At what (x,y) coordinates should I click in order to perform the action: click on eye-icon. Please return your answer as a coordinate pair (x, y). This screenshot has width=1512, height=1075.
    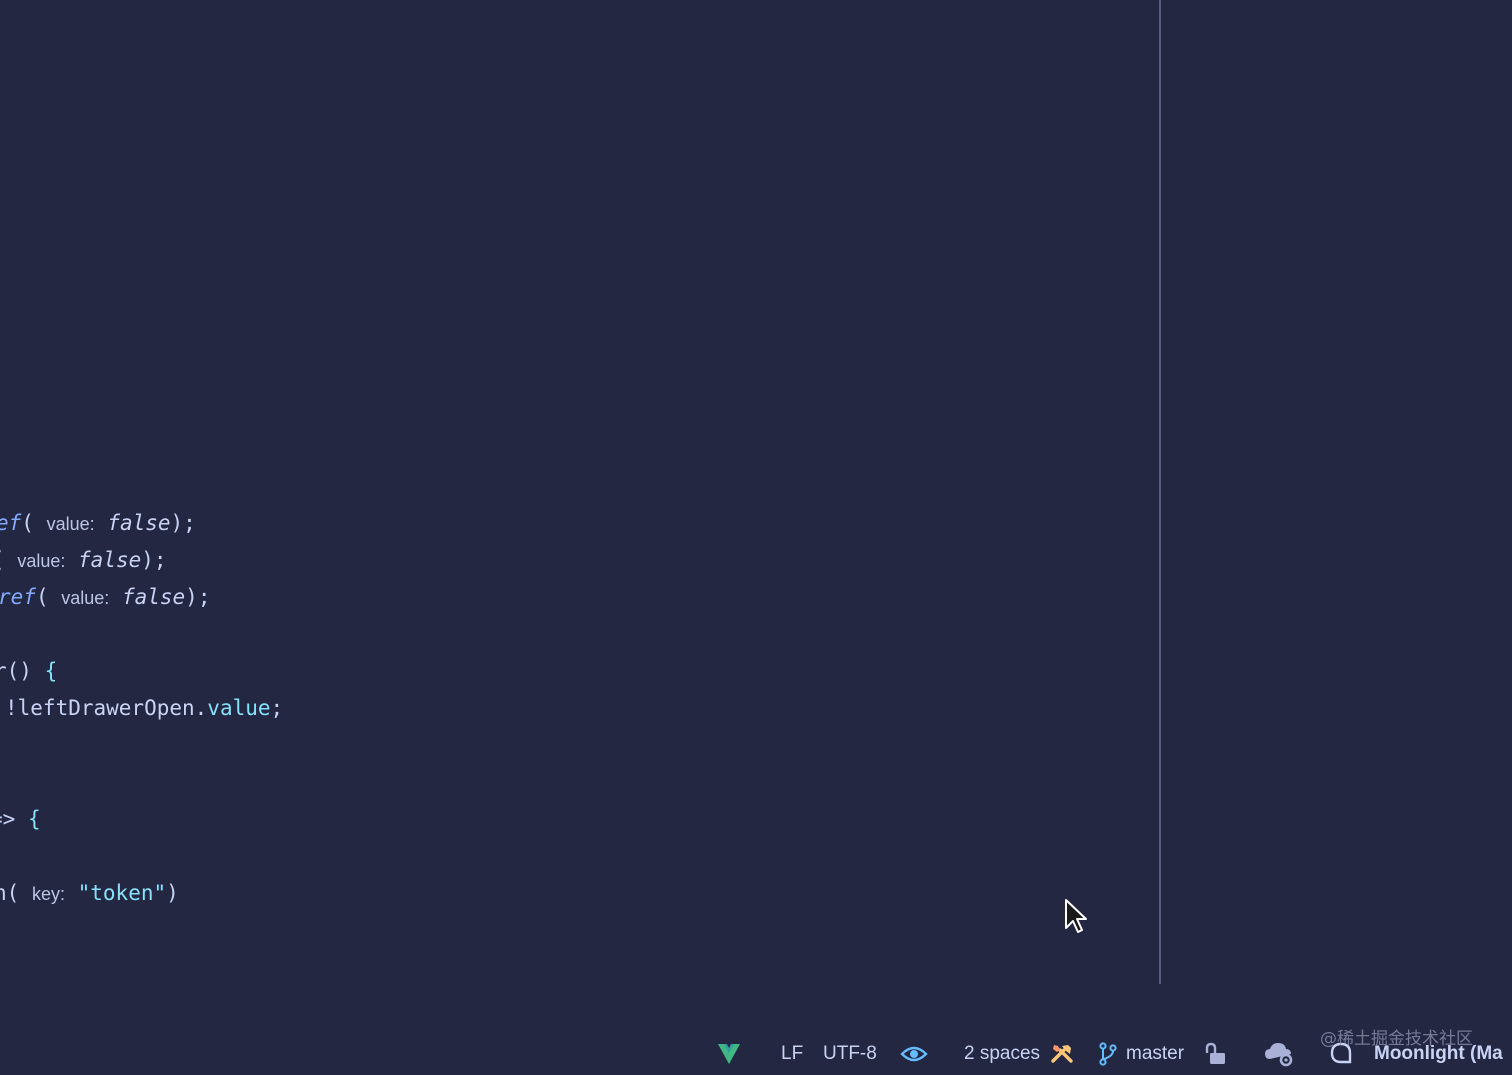
    Looking at the image, I should click on (914, 1053).